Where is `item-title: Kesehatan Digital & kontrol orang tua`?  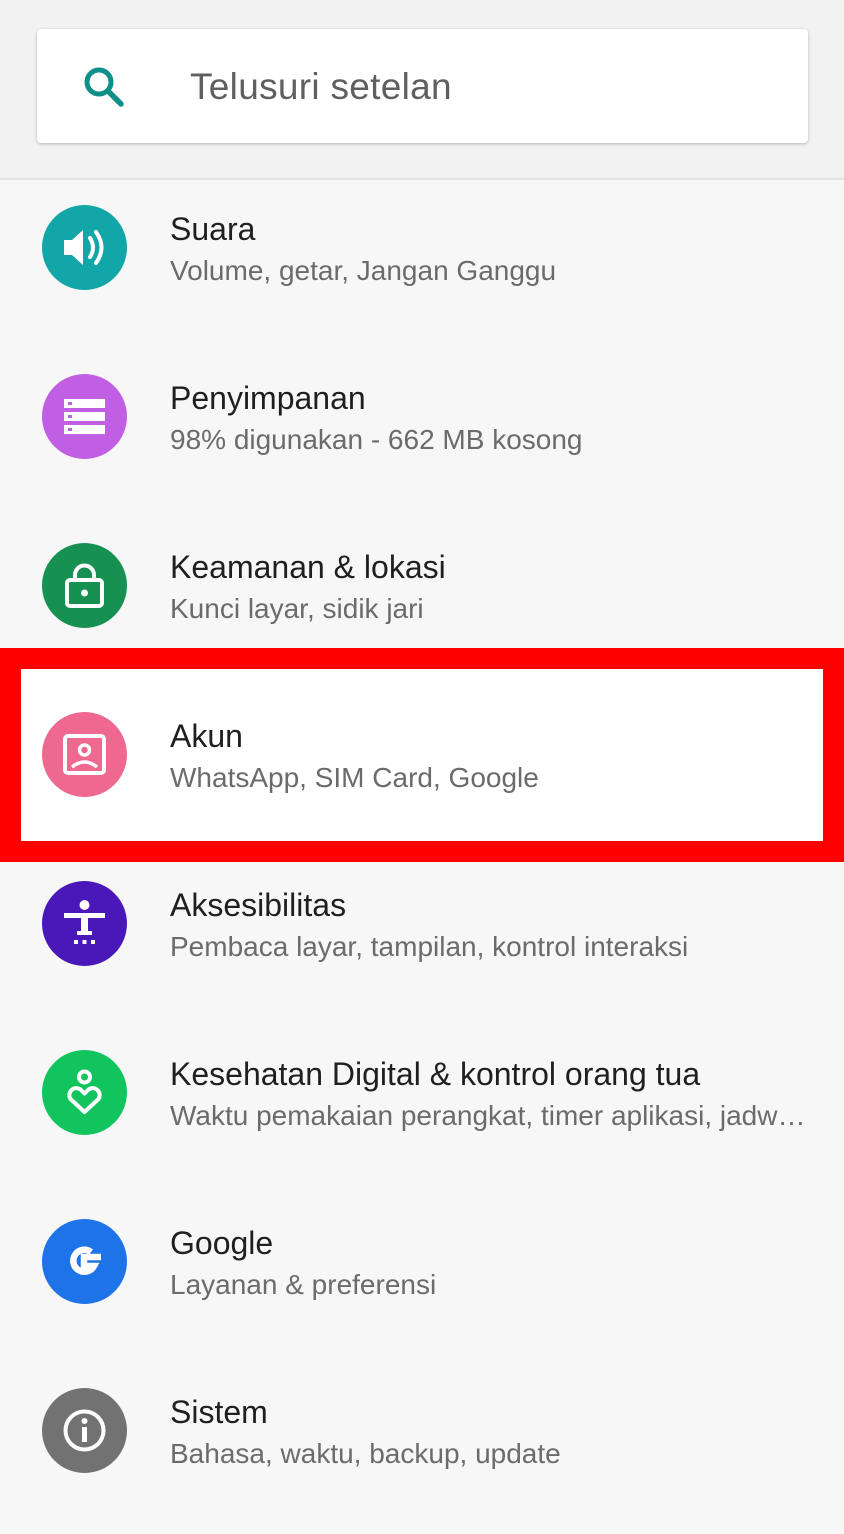 item-title: Kesehatan Digital & kontrol orang tua is located at coordinates (435, 1074).